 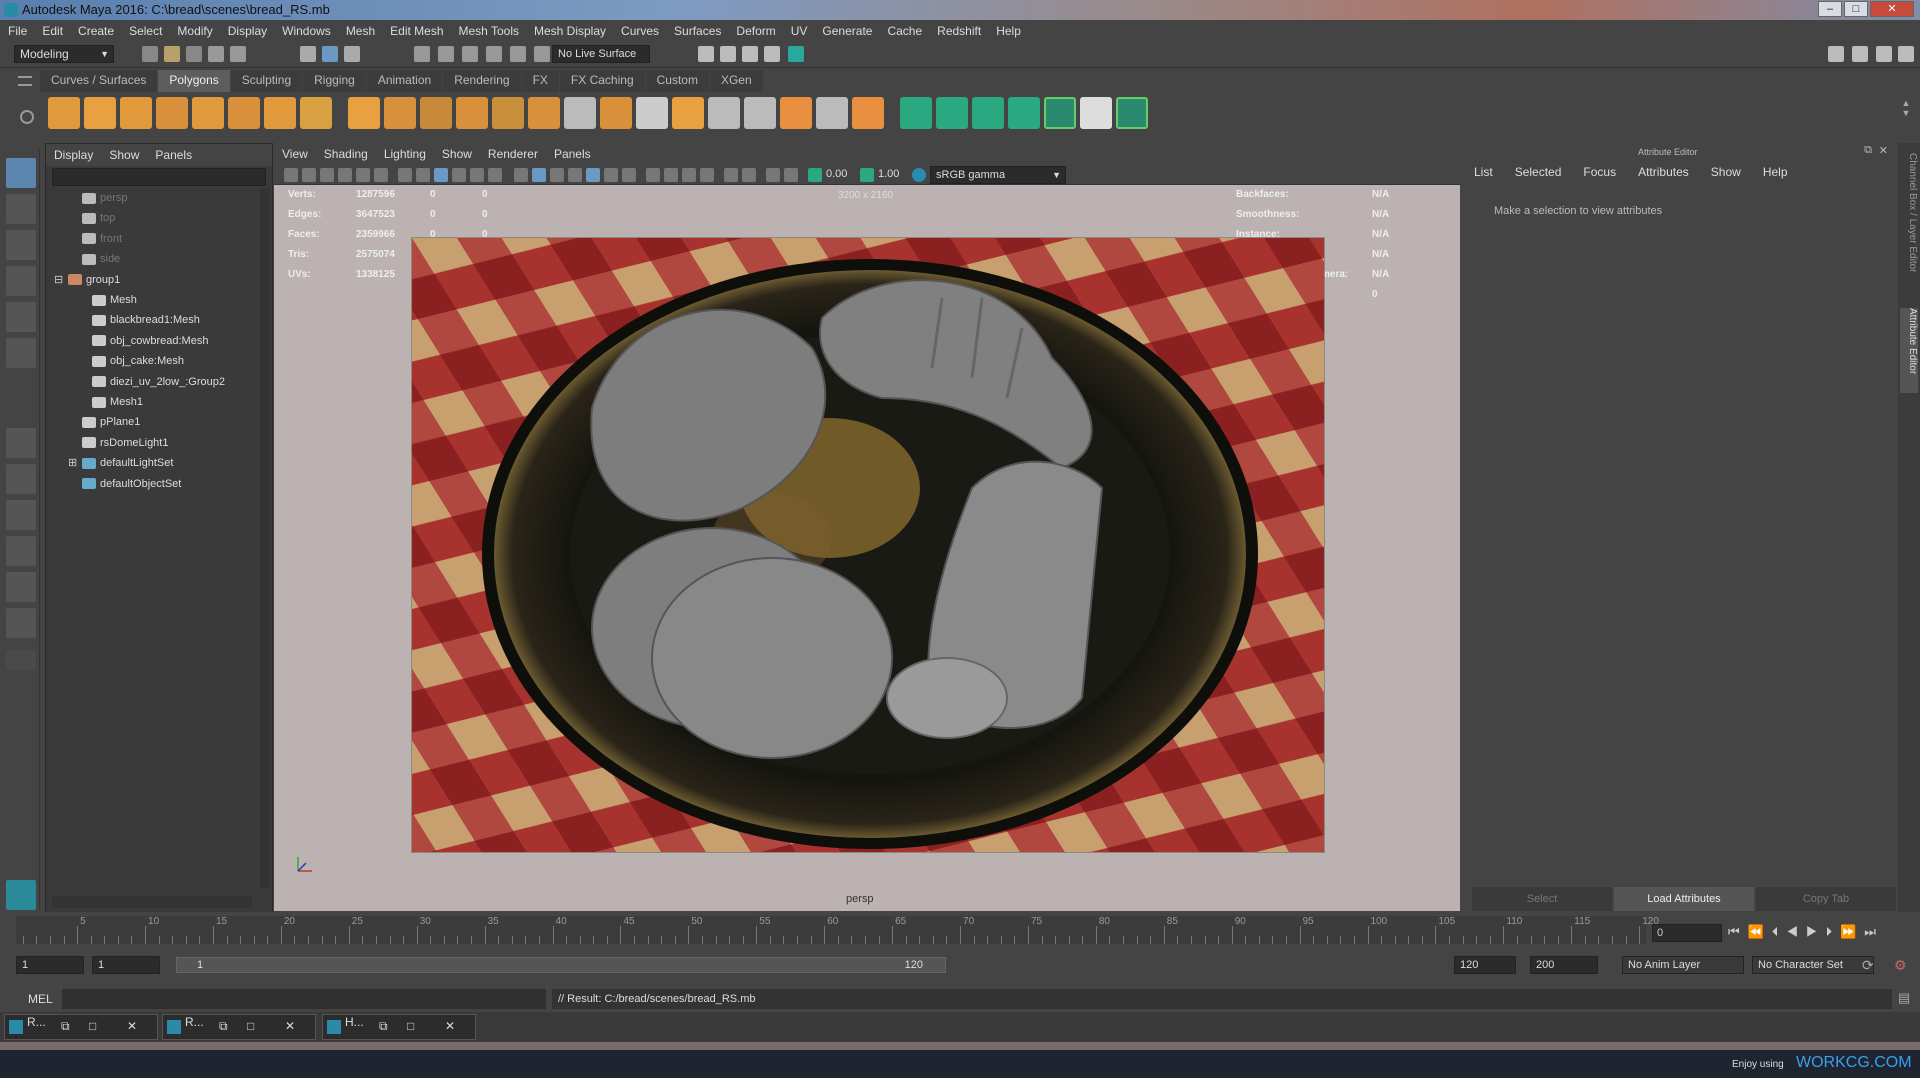 What do you see at coordinates (653, 175) in the screenshot?
I see `screen-space-ao-icon` at bounding box center [653, 175].